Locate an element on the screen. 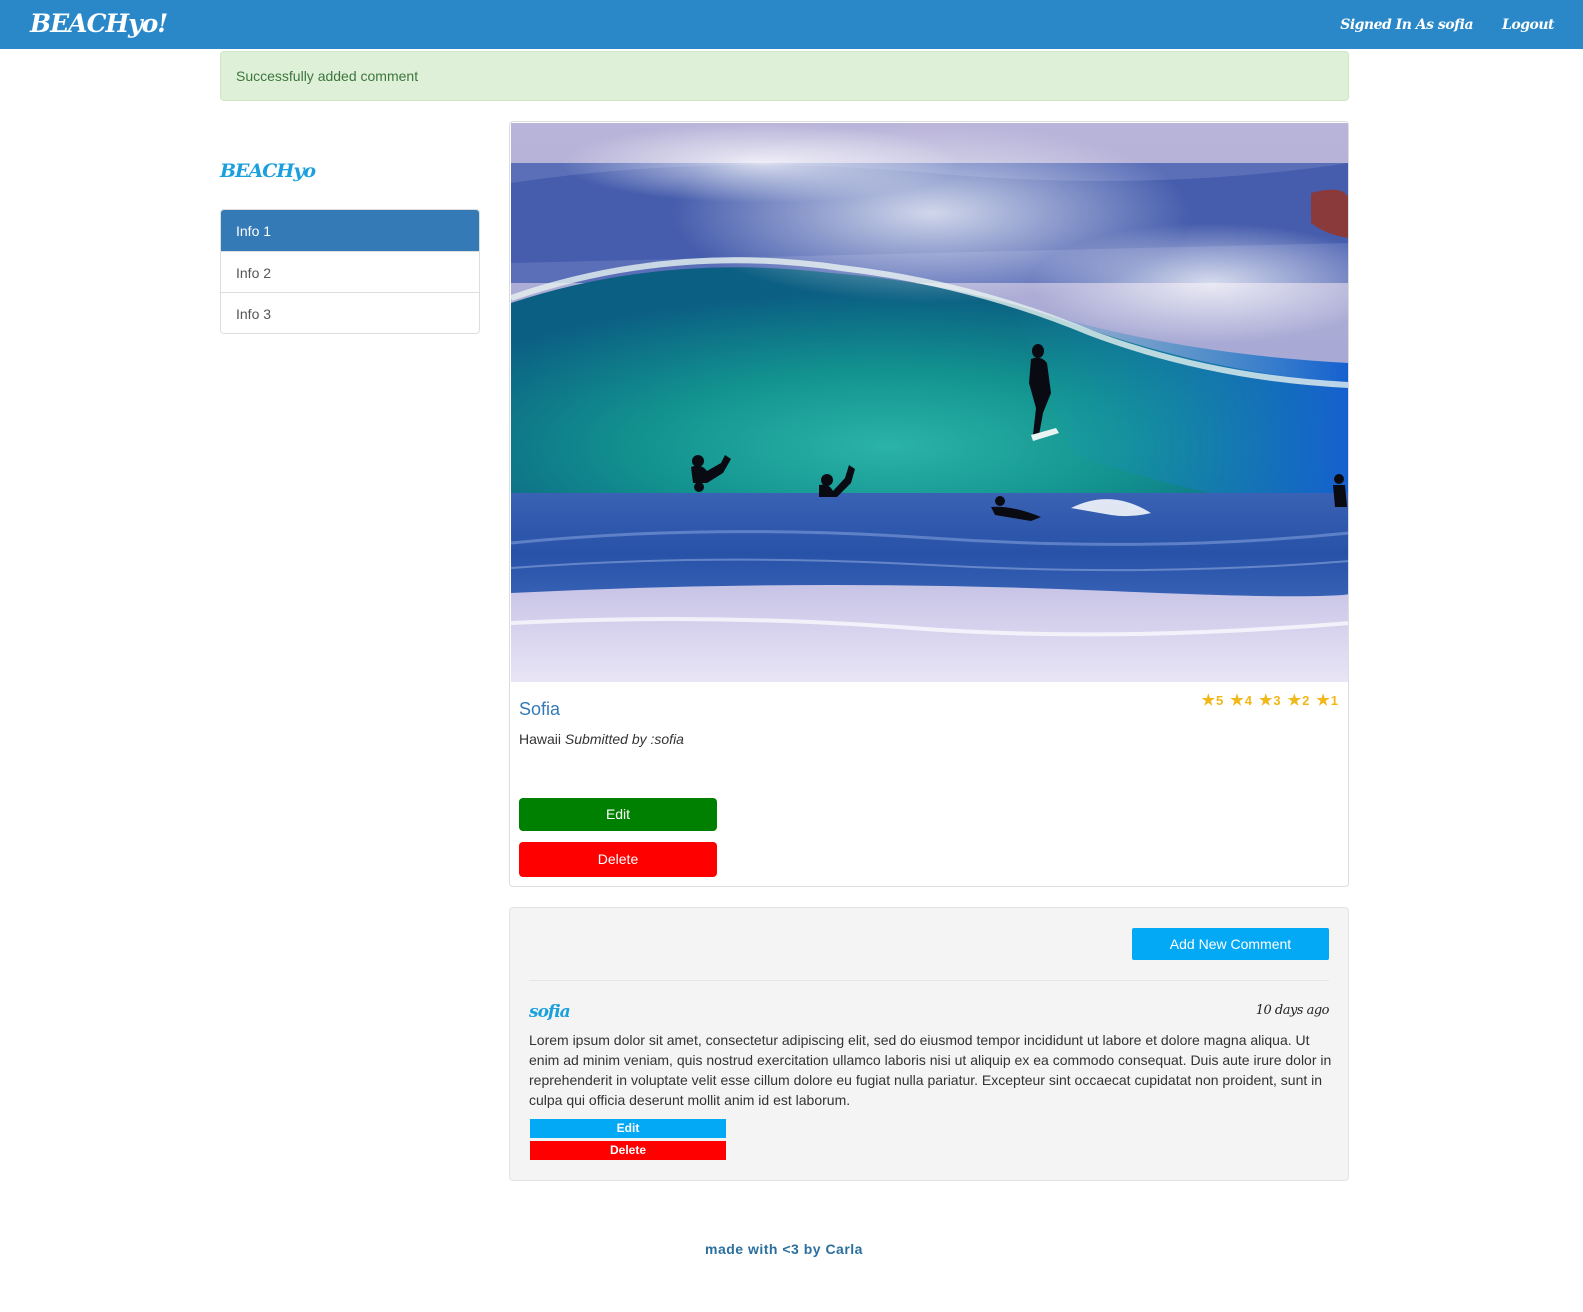 Image resolution: width=1583 pixels, height=1312 pixels. brand-logo: BEACHyo! is located at coordinates (99, 23).